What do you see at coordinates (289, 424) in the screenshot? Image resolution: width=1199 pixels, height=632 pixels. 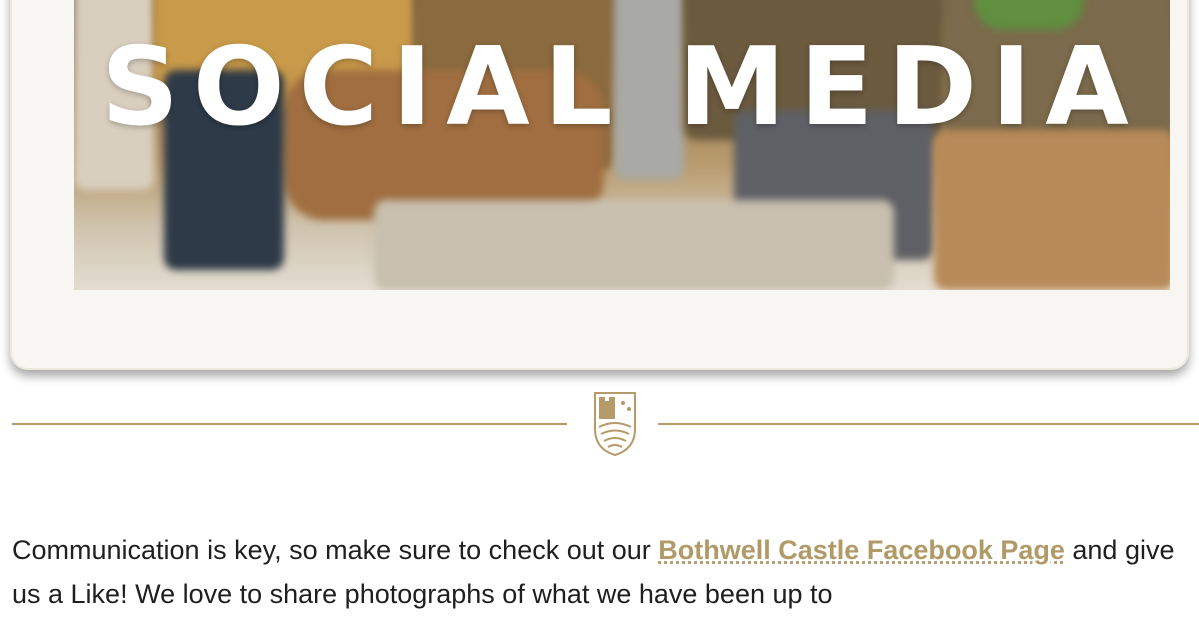 I see `divider-line-left` at bounding box center [289, 424].